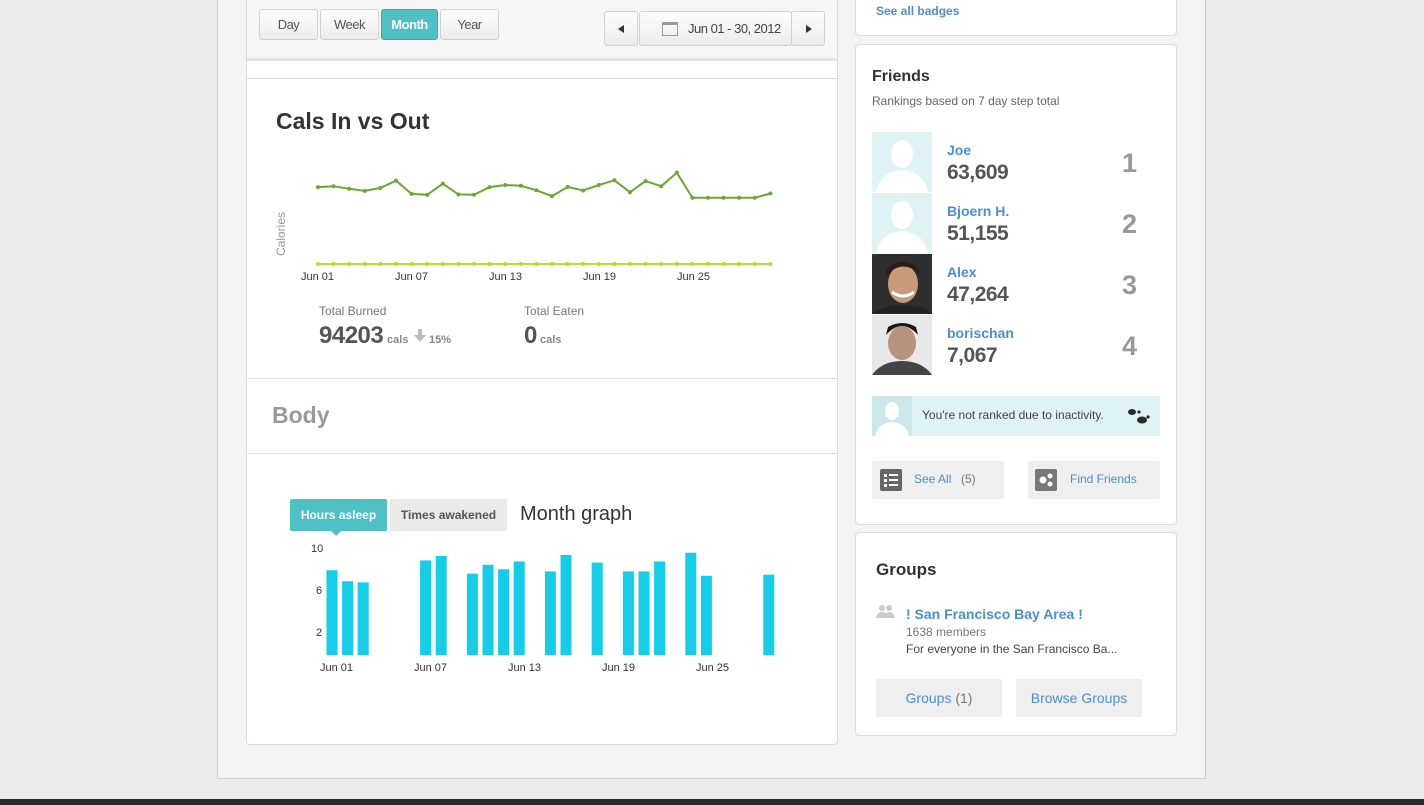 The height and width of the screenshot is (805, 1424). I want to click on see-all-count: (5), so click(968, 479).